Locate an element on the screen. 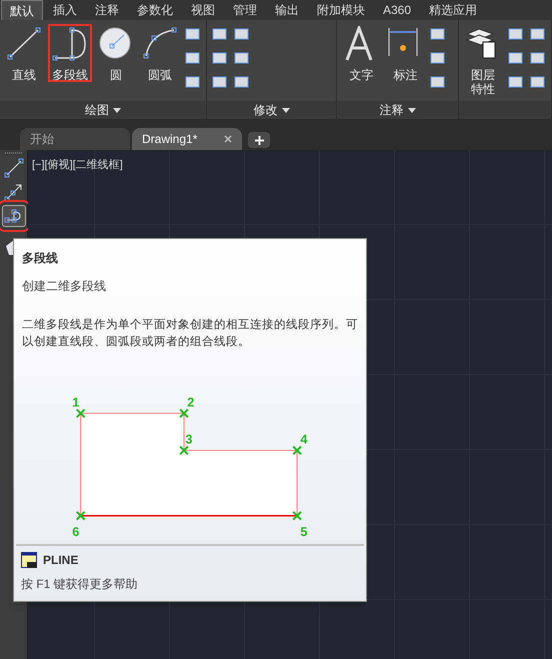 This screenshot has height=659, width=552. ribbon-tab: 视图 is located at coordinates (203, 10).